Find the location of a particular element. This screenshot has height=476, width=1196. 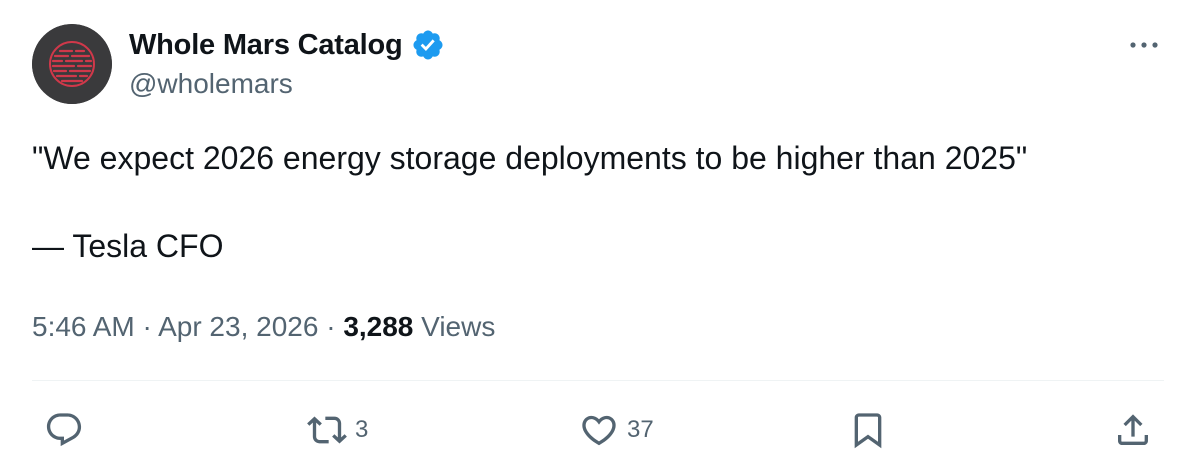

share-button is located at coordinates (1133, 430).